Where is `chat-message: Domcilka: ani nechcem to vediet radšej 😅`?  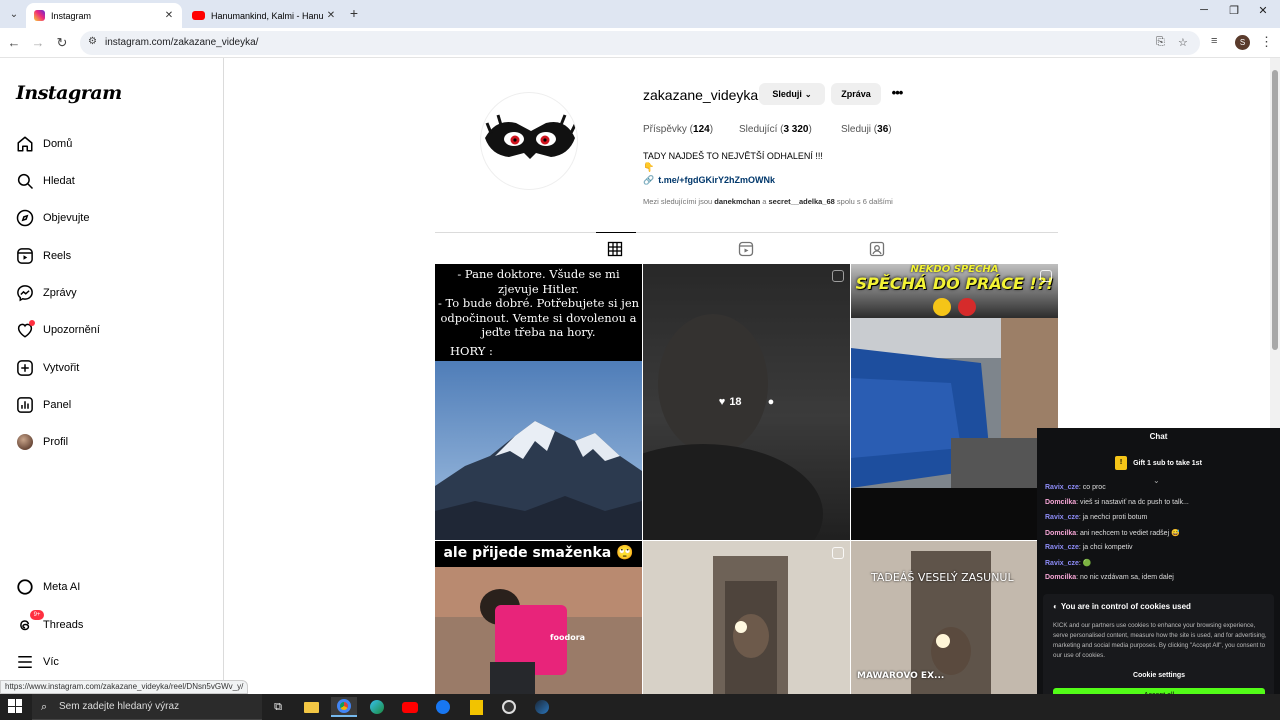
chat-message: Domcilka: ani nechcem to vediet radšej 😅 is located at coordinates (1112, 533).